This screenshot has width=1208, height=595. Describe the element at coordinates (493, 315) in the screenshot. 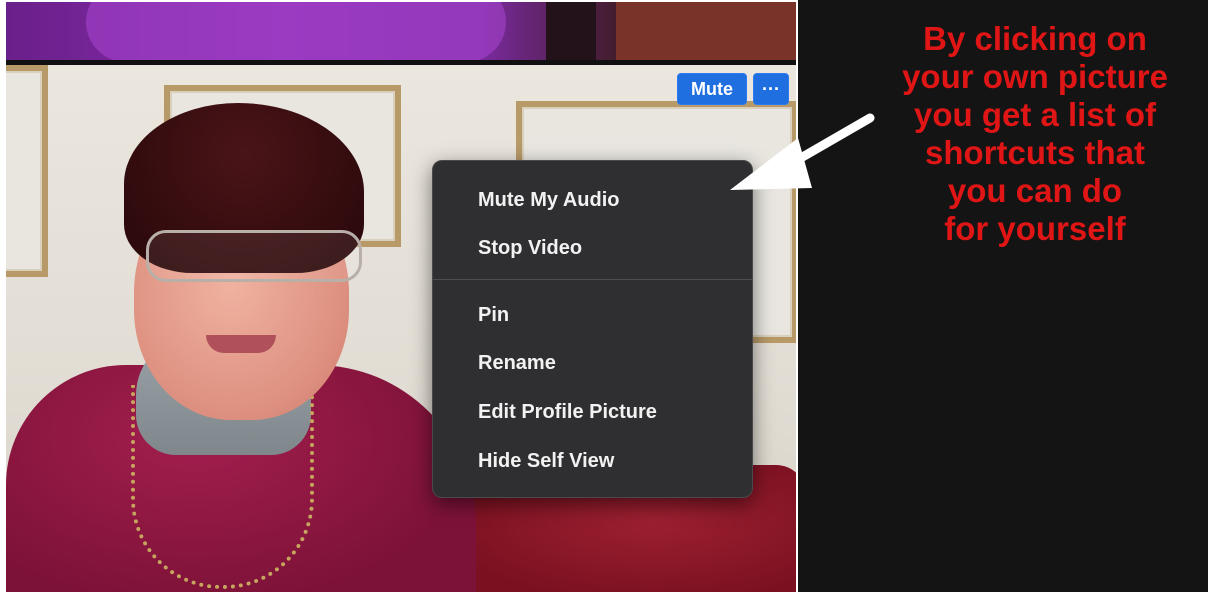

I see `menu-item-pin: Pin` at that location.